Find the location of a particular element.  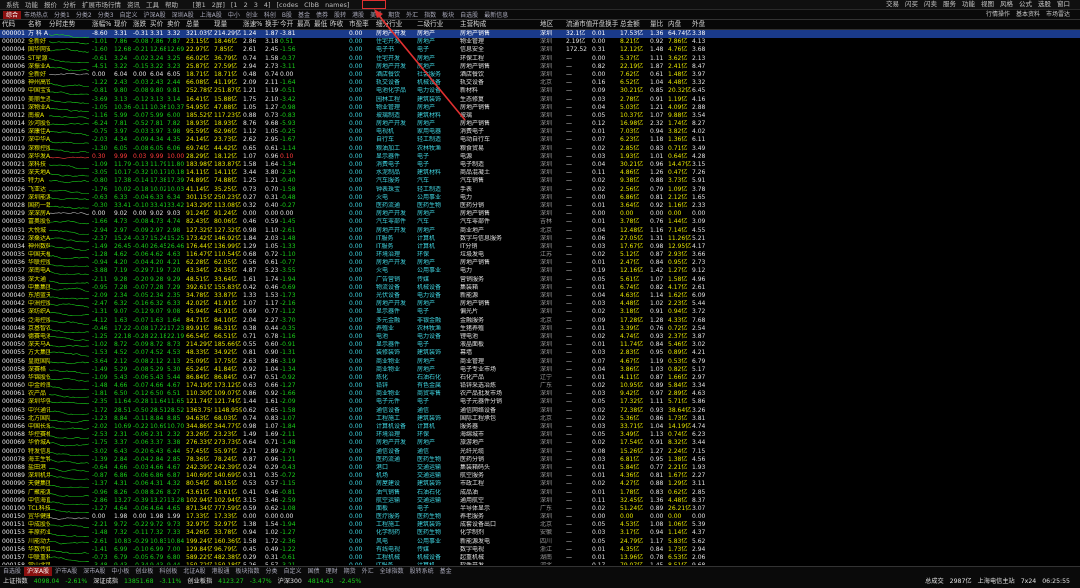

footer-tab: 港股通 is located at coordinates (221, 571).